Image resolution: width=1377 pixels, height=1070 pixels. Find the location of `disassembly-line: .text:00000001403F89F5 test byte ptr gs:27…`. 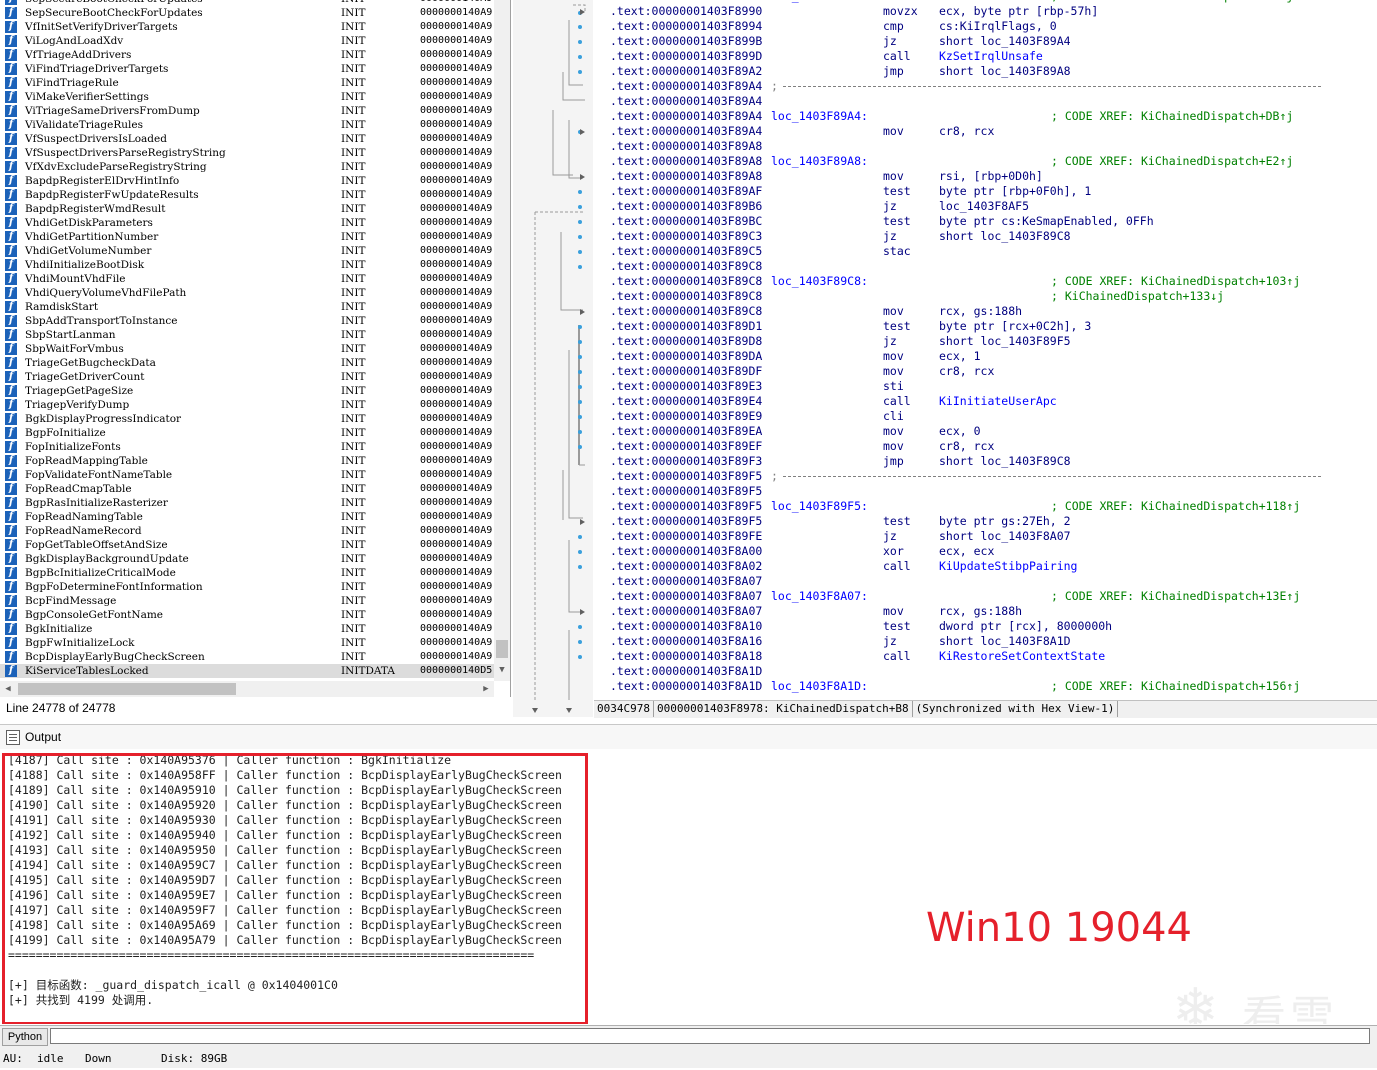

disassembly-line: .text:00000001403F89F5 test byte ptr gs:27… is located at coordinates (985, 521).